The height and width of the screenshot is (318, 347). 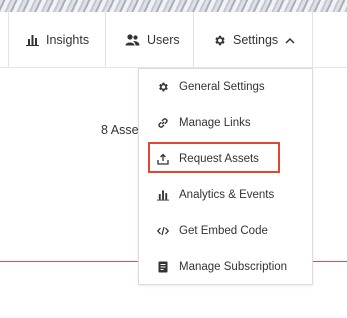 I want to click on nav-insights-label: Insights, so click(x=68, y=40).